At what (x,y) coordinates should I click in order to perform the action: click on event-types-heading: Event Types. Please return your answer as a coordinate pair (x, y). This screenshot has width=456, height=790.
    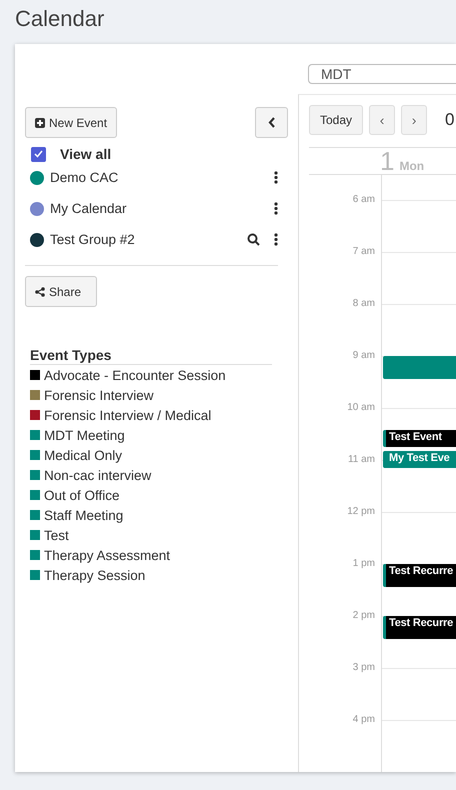
    Looking at the image, I should click on (151, 356).